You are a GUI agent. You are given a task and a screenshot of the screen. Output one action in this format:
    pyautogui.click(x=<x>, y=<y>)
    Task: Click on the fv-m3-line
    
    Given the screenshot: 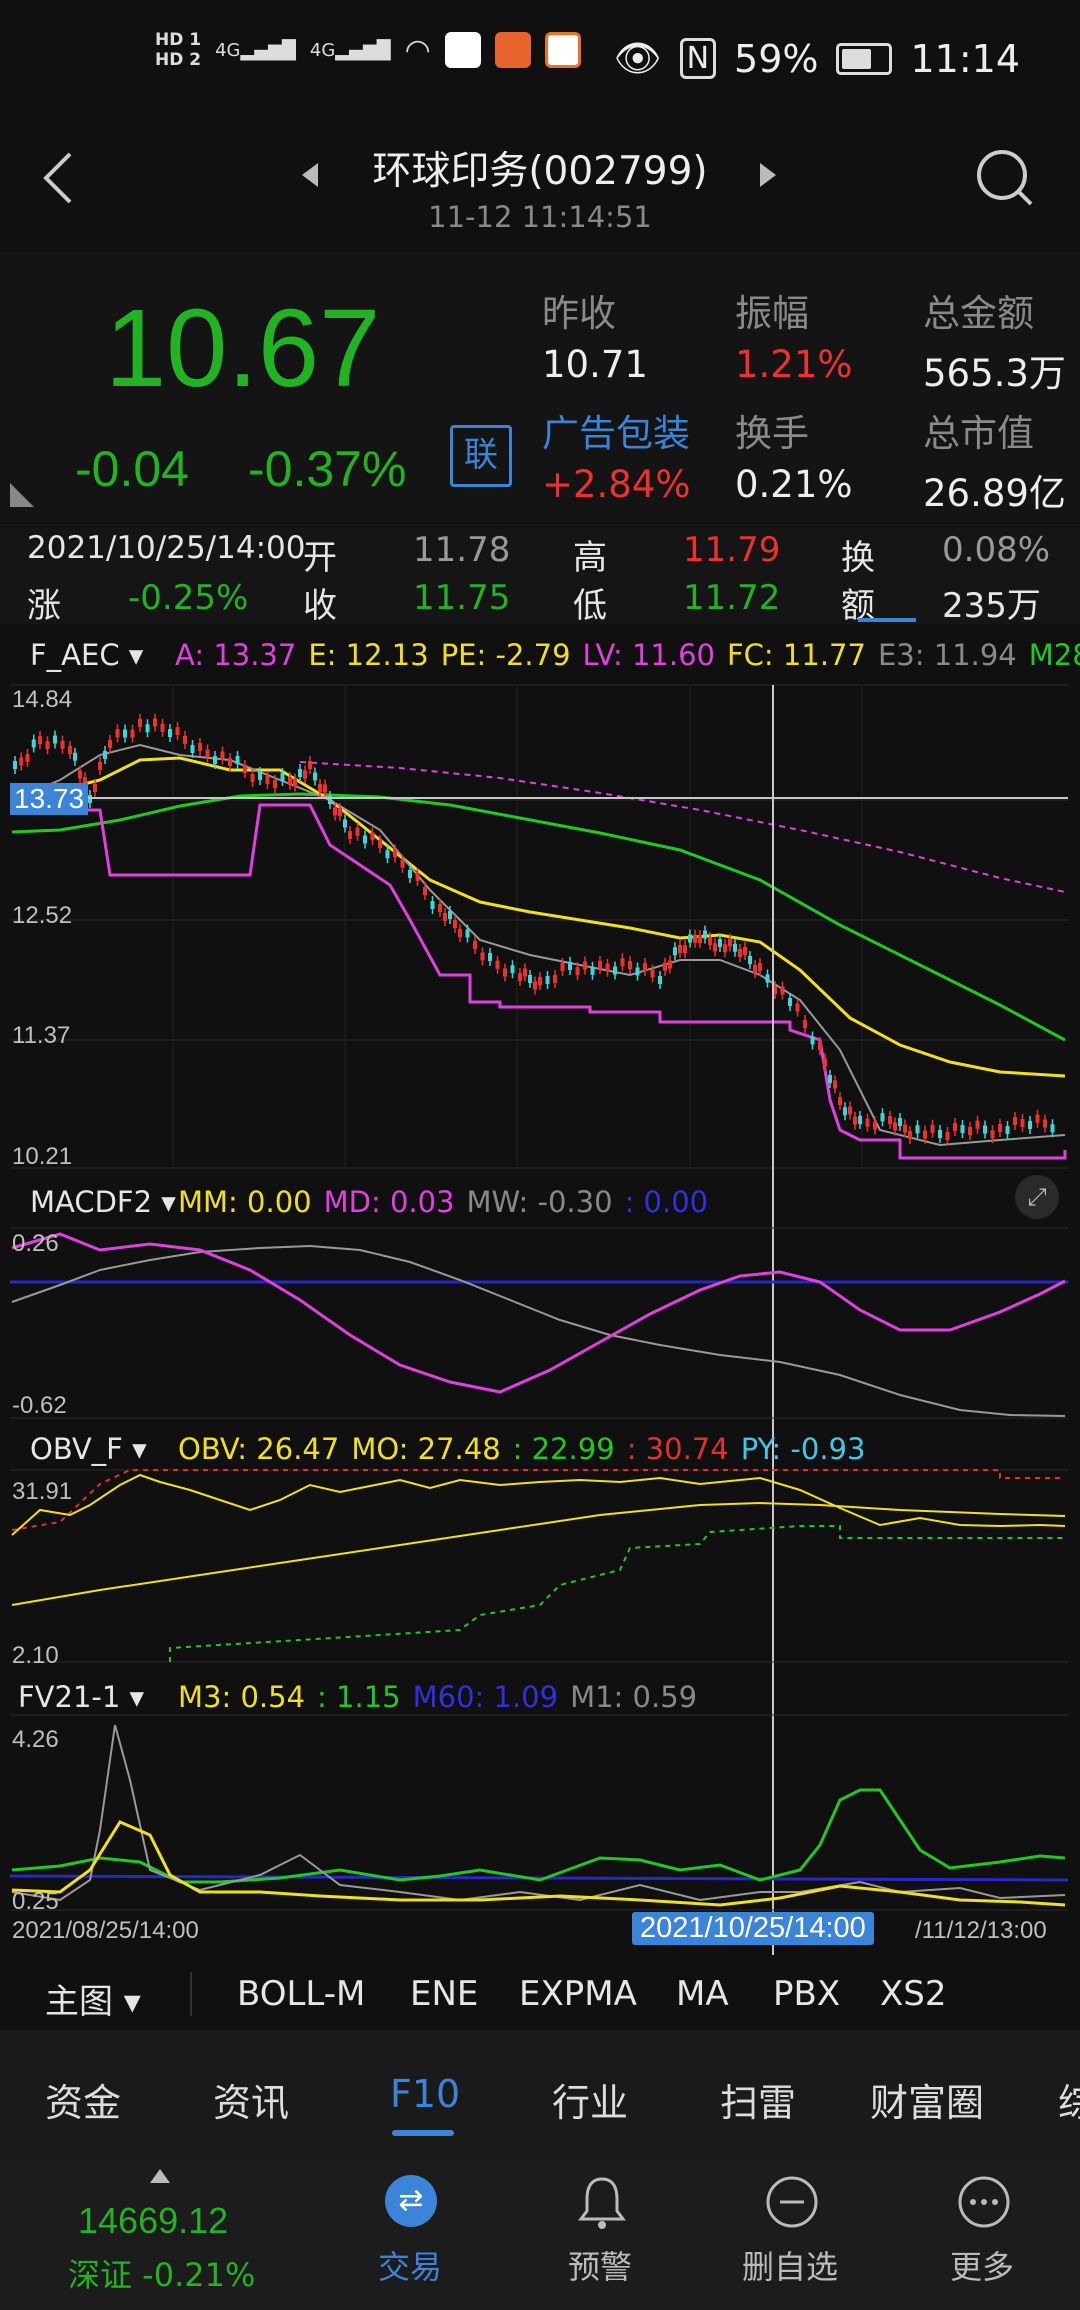 What is the action you would take?
    pyautogui.click(x=538, y=1863)
    